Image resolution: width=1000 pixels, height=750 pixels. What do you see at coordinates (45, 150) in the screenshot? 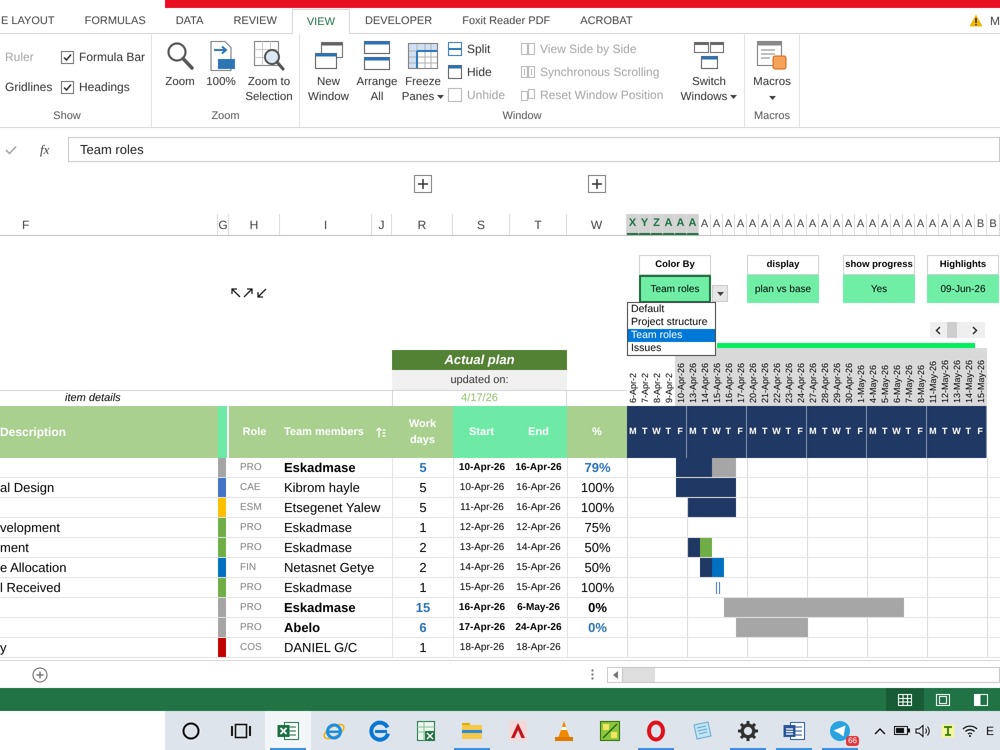
I see `insert-function-button: fx` at bounding box center [45, 150].